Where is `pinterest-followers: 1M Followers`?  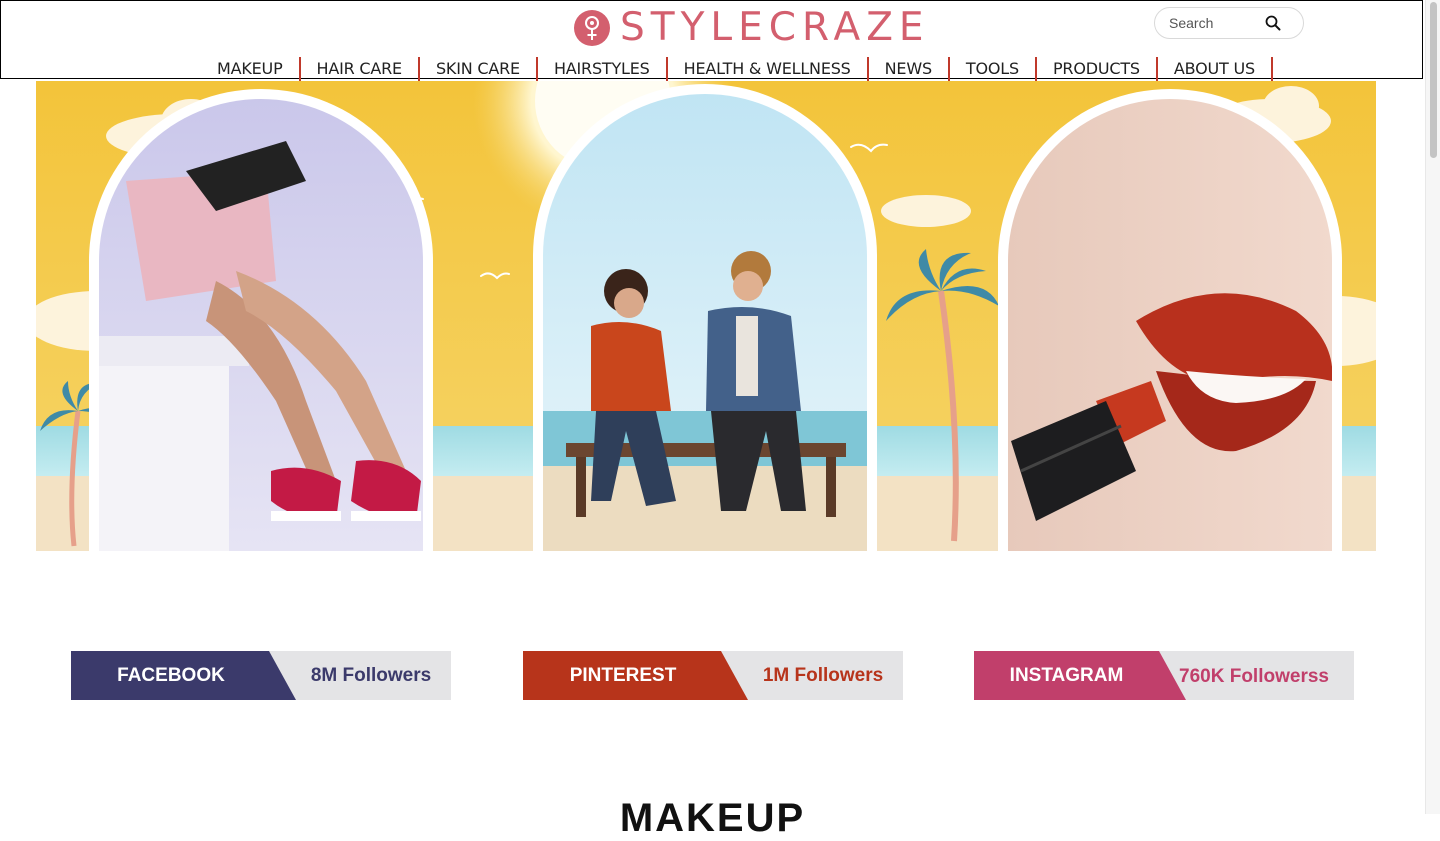 pinterest-followers: 1M Followers is located at coordinates (823, 675).